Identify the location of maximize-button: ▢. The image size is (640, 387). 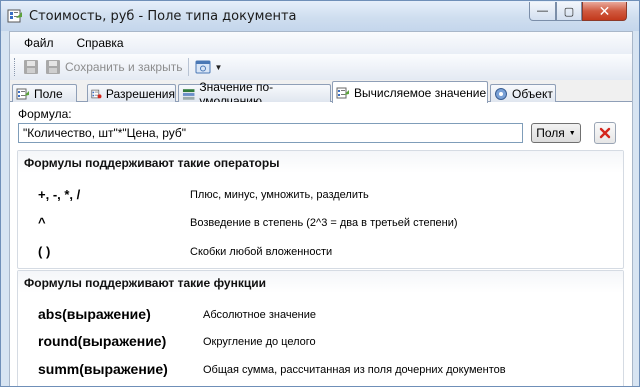
(569, 11).